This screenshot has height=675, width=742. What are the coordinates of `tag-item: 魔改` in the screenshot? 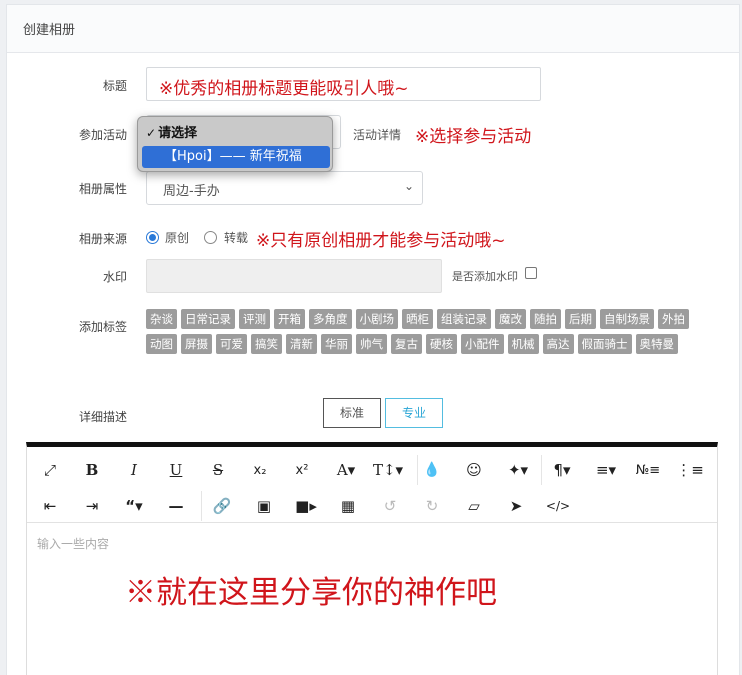 It's located at (510, 319).